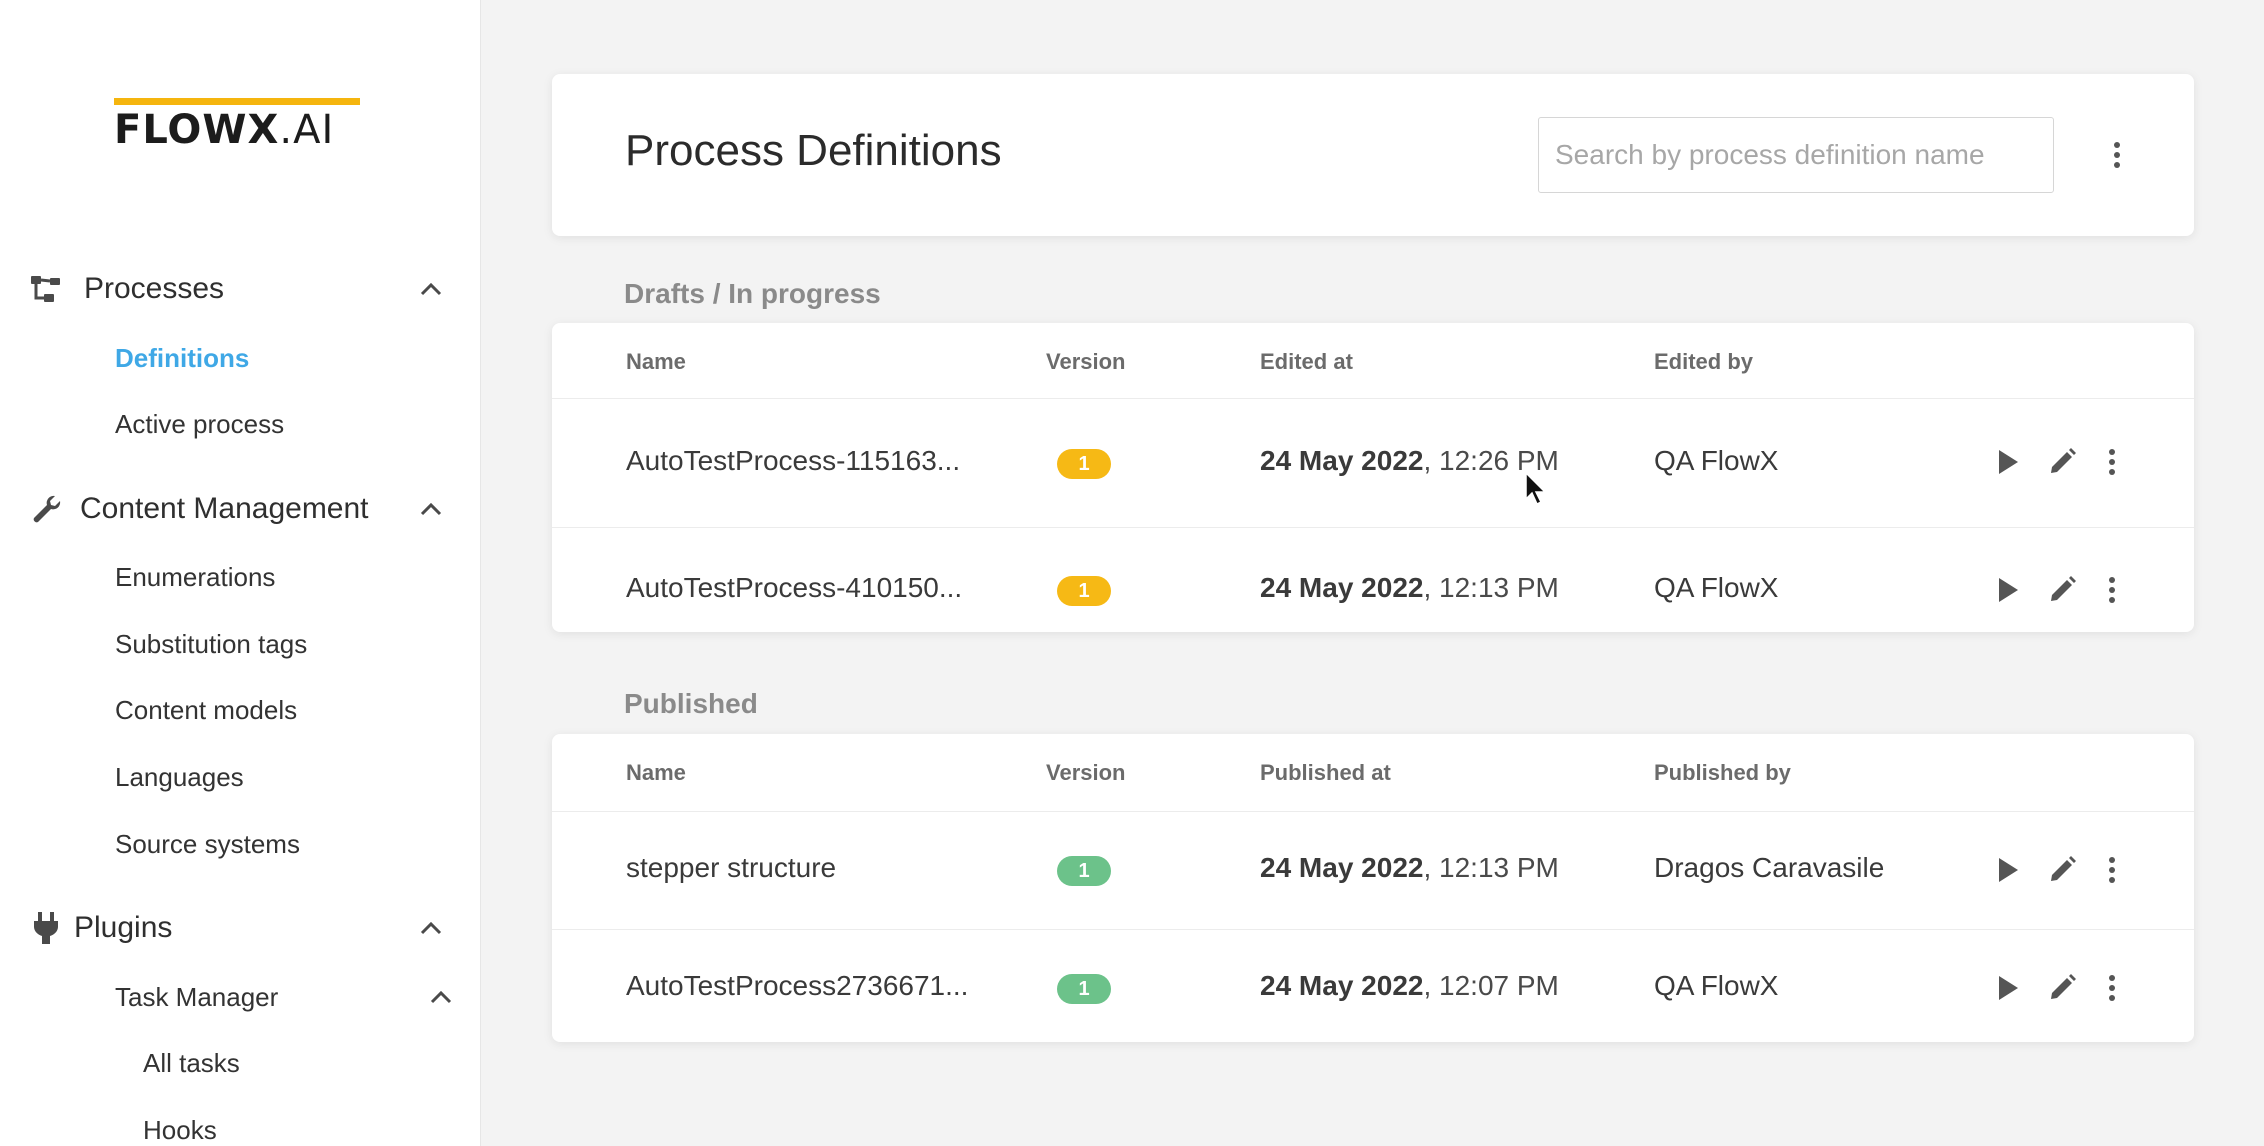 This screenshot has height=1146, width=2264. What do you see at coordinates (46, 289) in the screenshot?
I see `flow-icon` at bounding box center [46, 289].